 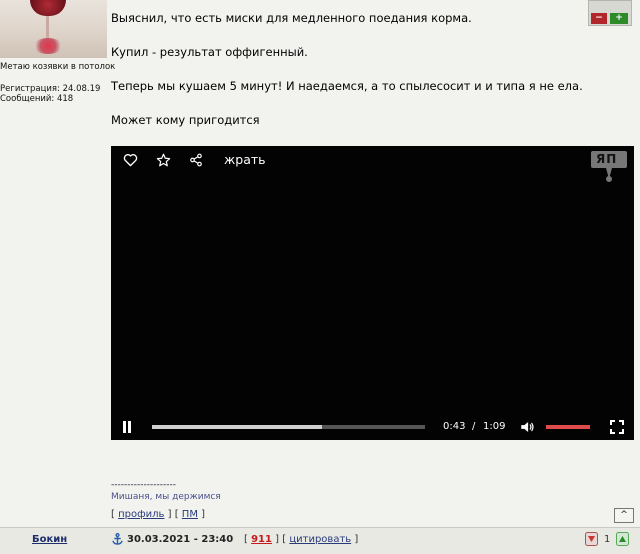 I want to click on video-title: жрать, so click(x=245, y=159).